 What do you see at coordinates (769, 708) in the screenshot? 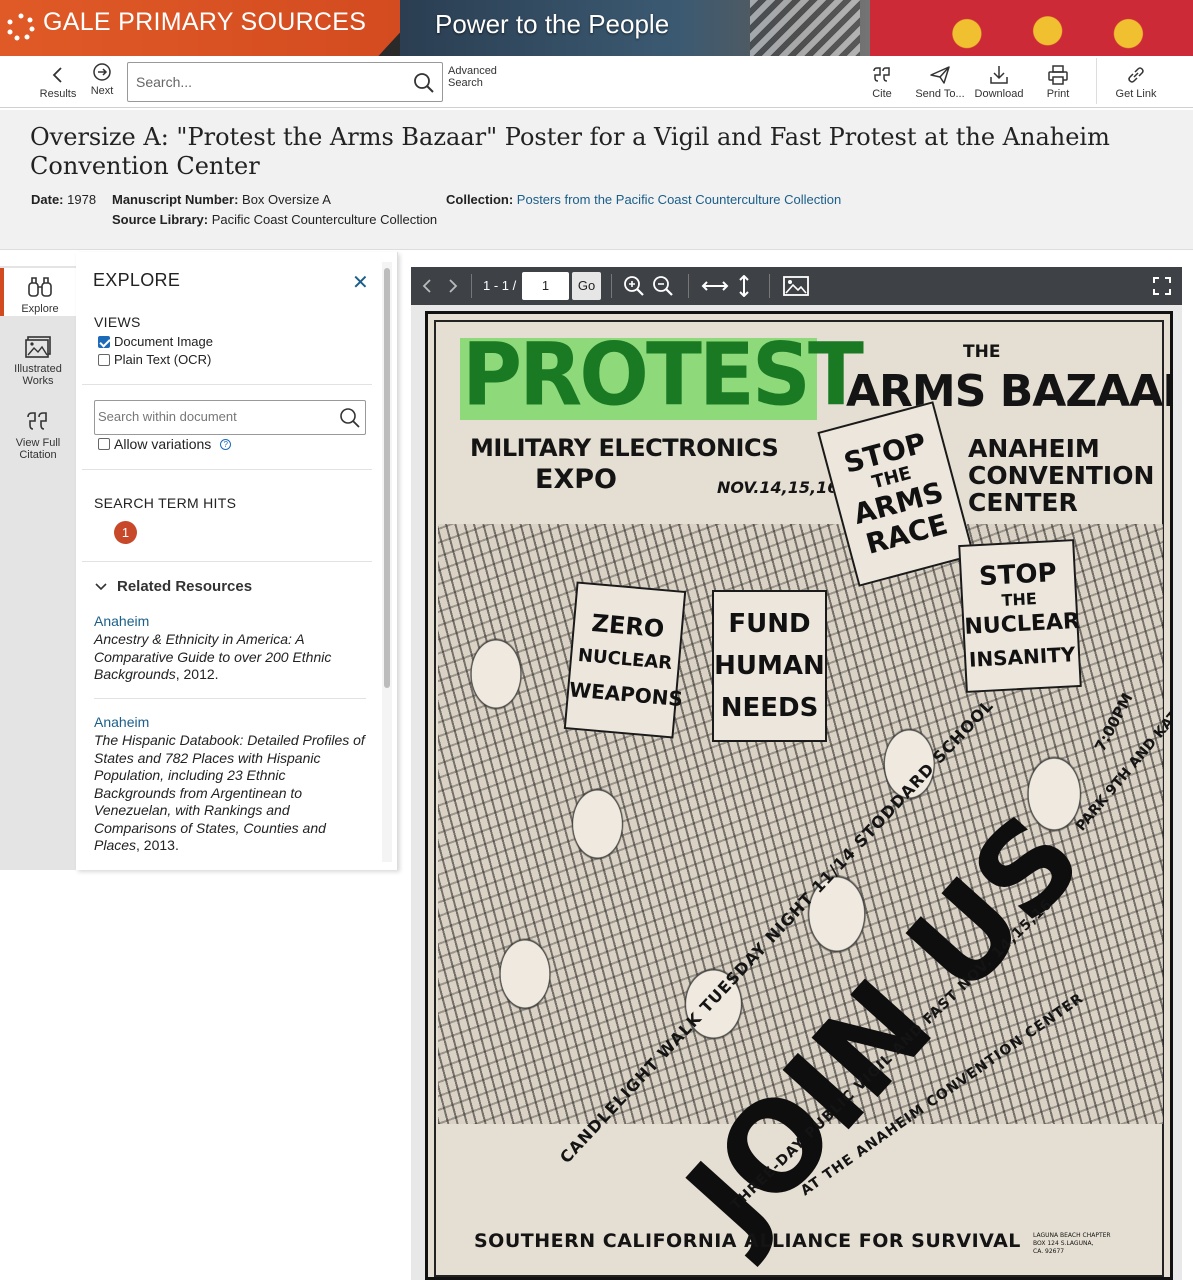
I see `sign-text: NEEDS` at bounding box center [769, 708].